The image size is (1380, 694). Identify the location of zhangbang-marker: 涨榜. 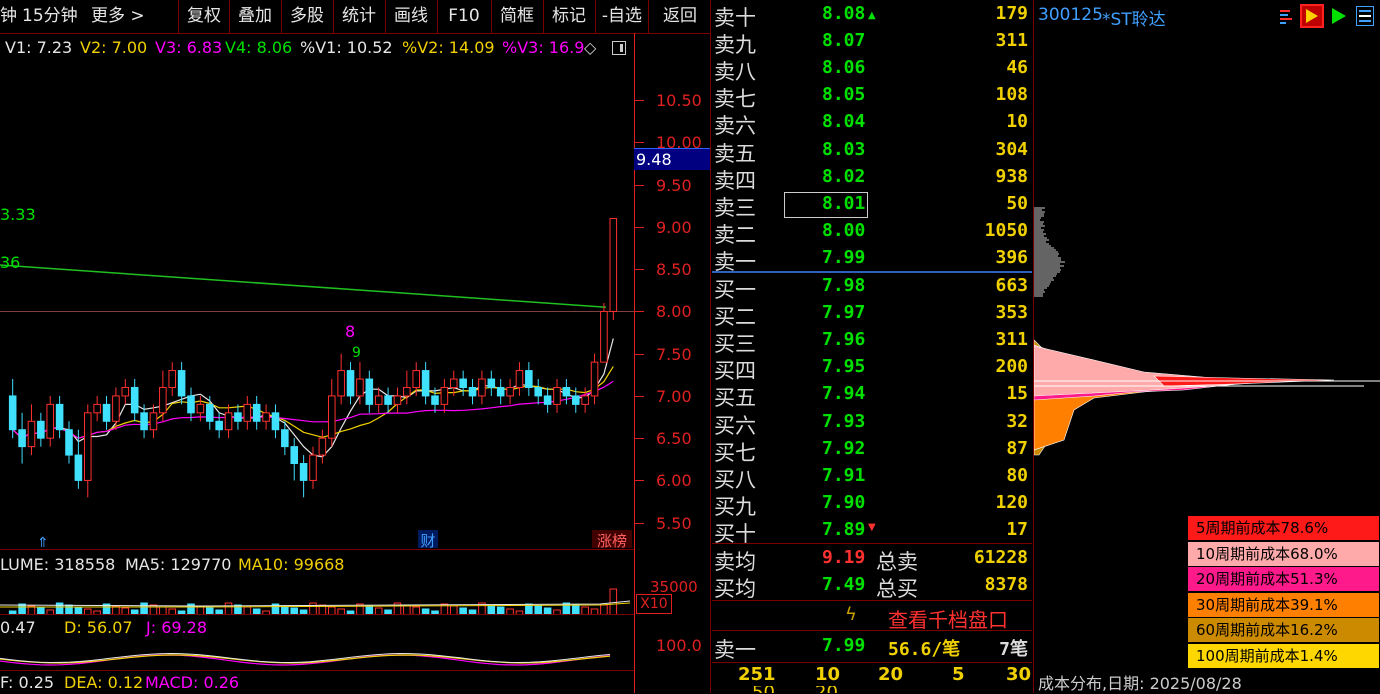
(612, 539).